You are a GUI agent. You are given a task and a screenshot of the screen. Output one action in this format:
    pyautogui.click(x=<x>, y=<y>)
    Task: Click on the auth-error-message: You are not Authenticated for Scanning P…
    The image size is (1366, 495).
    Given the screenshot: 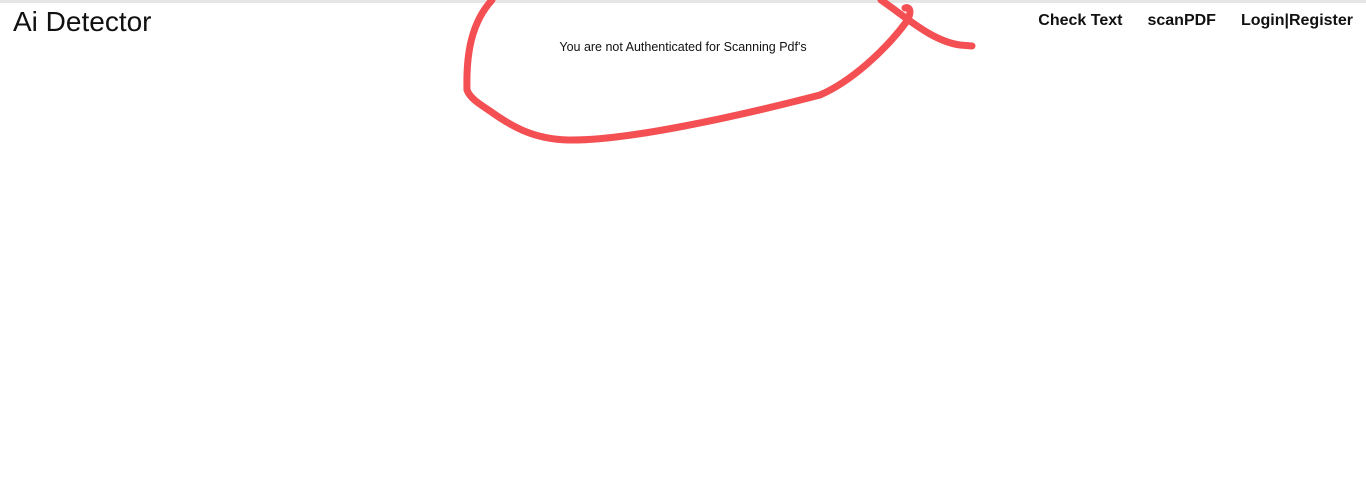 What is the action you would take?
    pyautogui.click(x=683, y=47)
    